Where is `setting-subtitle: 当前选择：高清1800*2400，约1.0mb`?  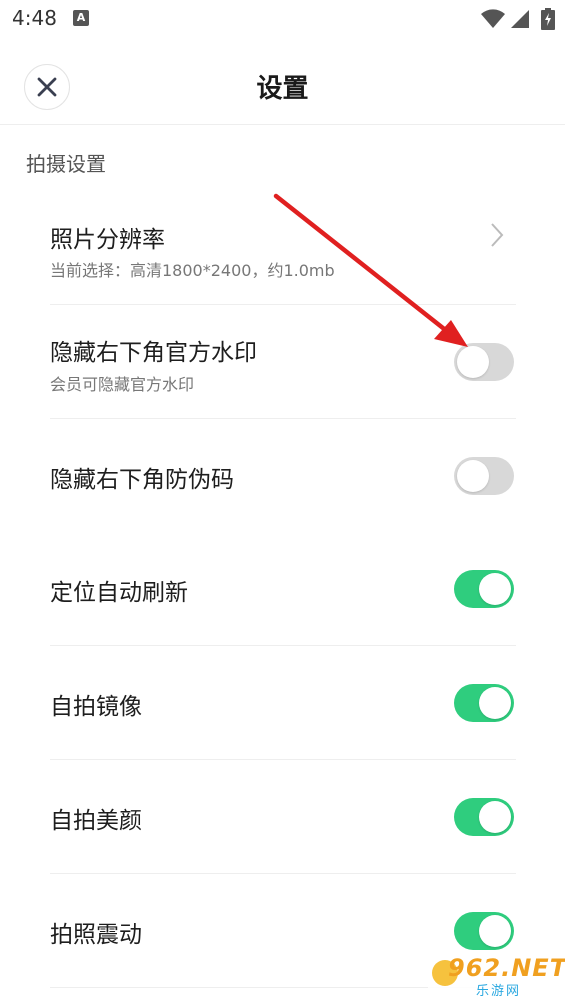
setting-subtitle: 当前选择：高清1800*2400，约1.0mb is located at coordinates (192, 270).